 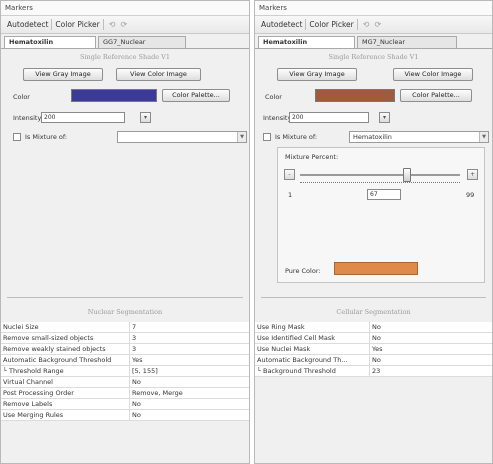 What do you see at coordinates (189, 393) in the screenshot?
I see `property-value: Remove, Merge` at bounding box center [189, 393].